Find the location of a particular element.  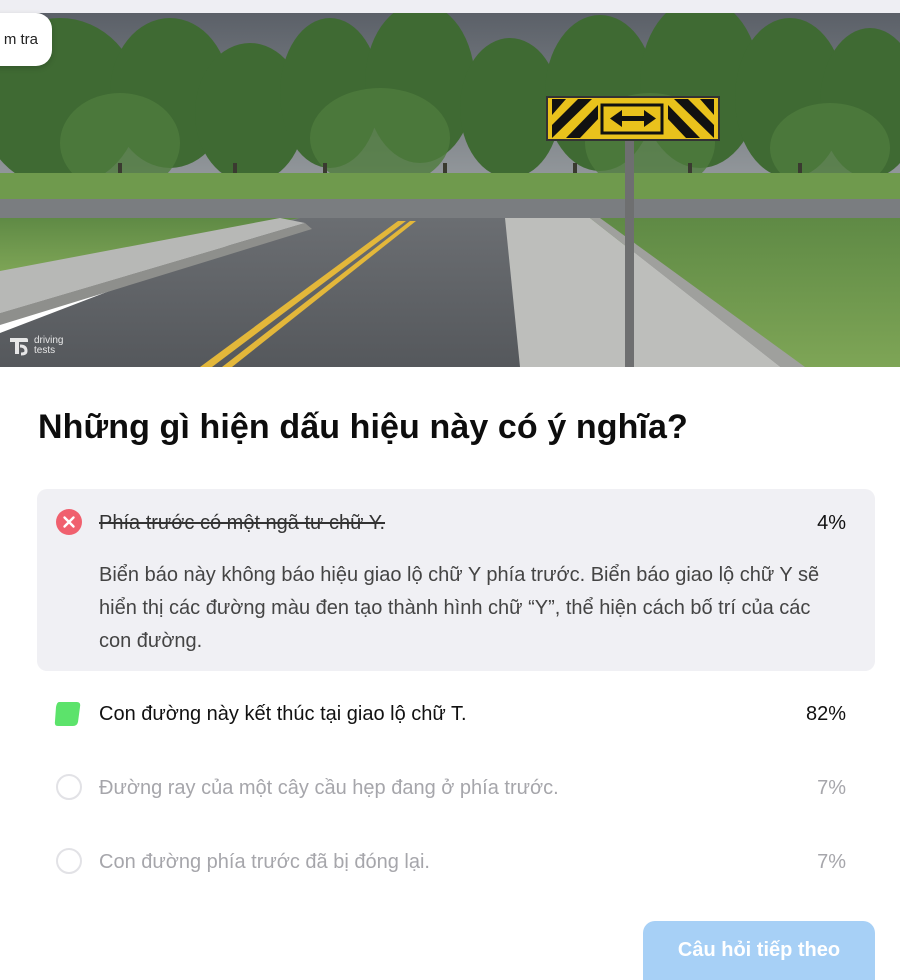

answer-text: Con đường phía trước đã bị đóng lại. is located at coordinates (264, 862).